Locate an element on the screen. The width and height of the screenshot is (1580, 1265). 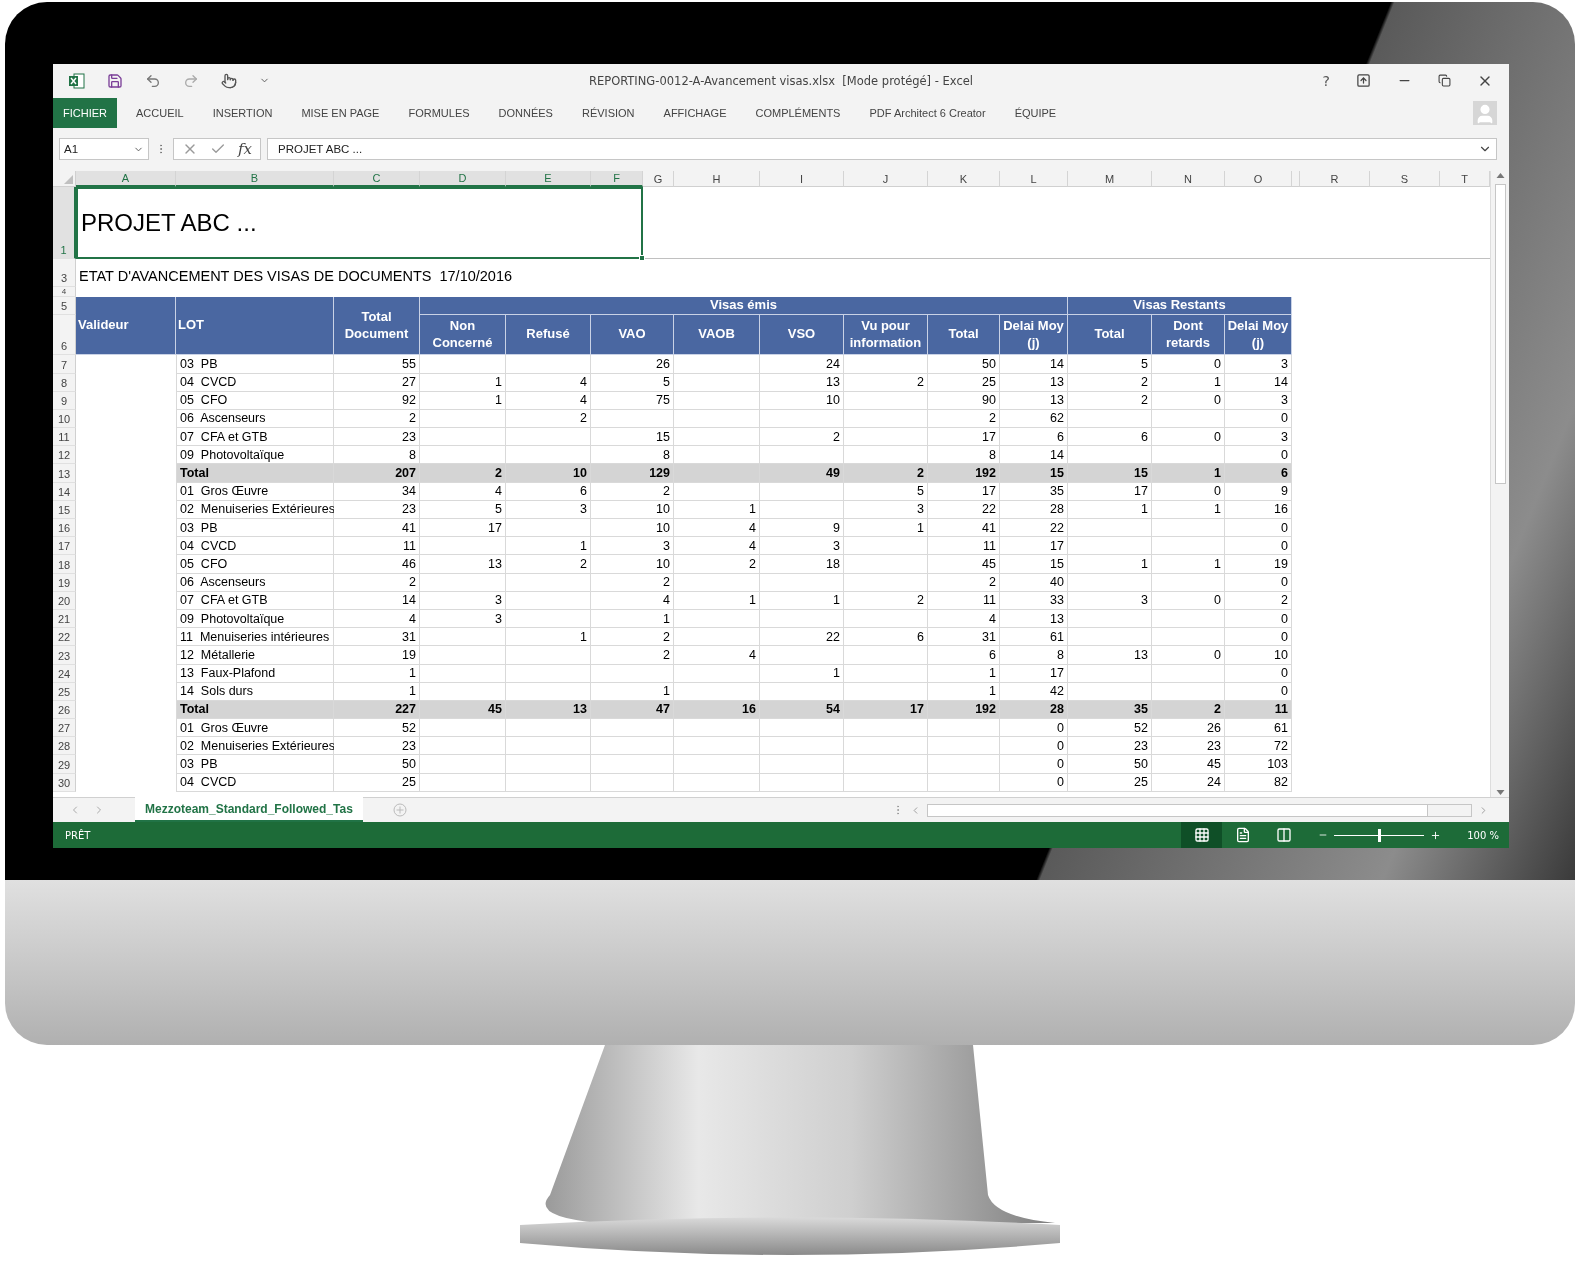
column-heading: F is located at coordinates (617, 179).